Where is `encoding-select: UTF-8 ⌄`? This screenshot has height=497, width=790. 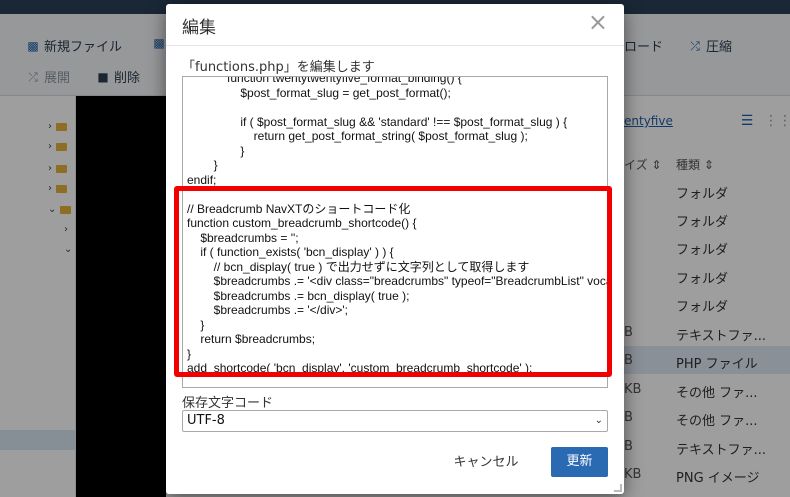
encoding-select: UTF-8 ⌄ is located at coordinates (395, 421).